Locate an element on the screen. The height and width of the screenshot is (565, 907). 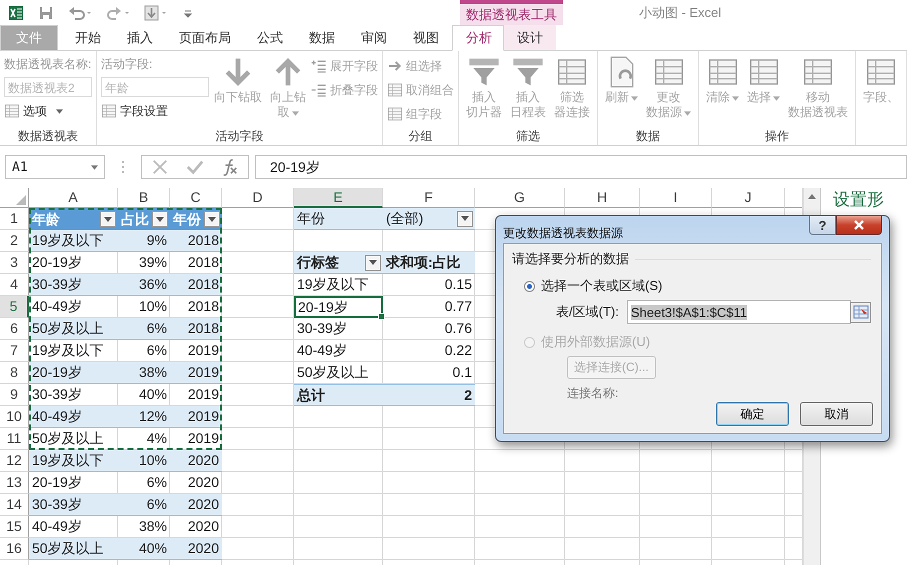
ribbon-tab: 数据 is located at coordinates (322, 37).